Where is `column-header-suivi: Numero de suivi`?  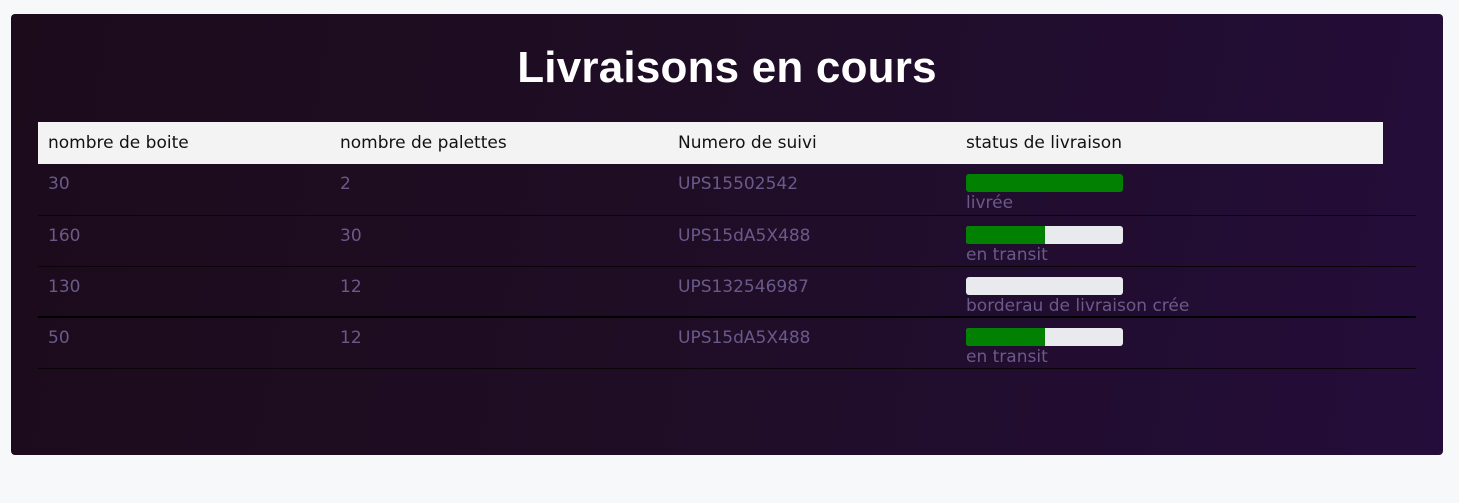 column-header-suivi: Numero de suivi is located at coordinates (812, 143).